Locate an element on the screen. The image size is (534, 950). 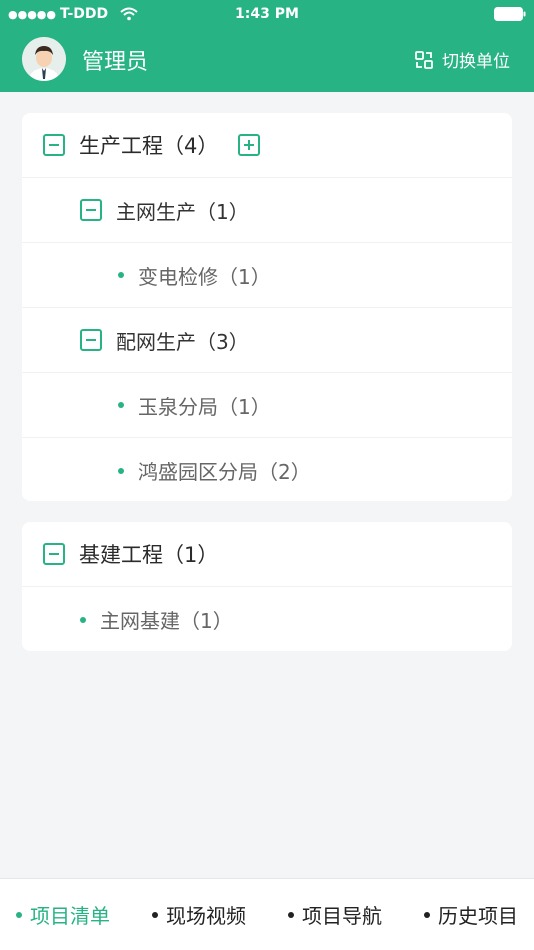
bottom-nav: 项目清单 现场视频 项目导航 历史项目 is located at coordinates (267, 914).